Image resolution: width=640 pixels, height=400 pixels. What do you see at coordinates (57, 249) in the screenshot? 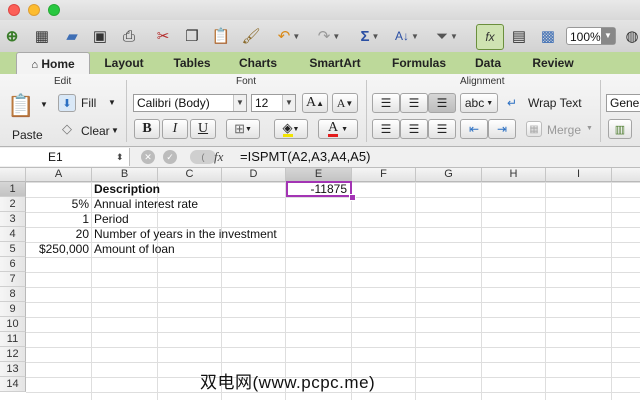
I see `cell-a5: $250,000` at bounding box center [57, 249].